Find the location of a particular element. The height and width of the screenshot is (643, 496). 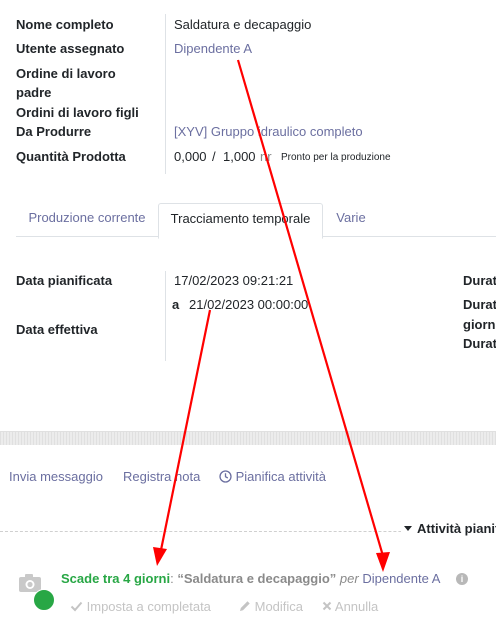

mark-done-button: Imposta a completata is located at coordinates (140, 606).